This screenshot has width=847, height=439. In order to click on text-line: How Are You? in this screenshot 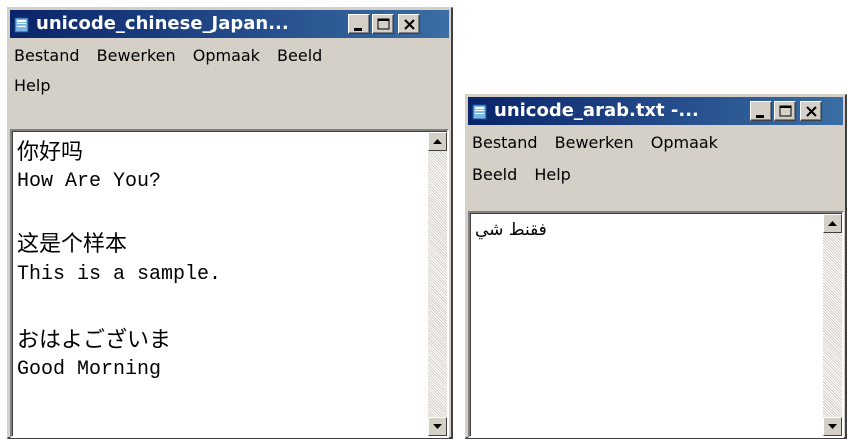, I will do `click(89, 181)`.